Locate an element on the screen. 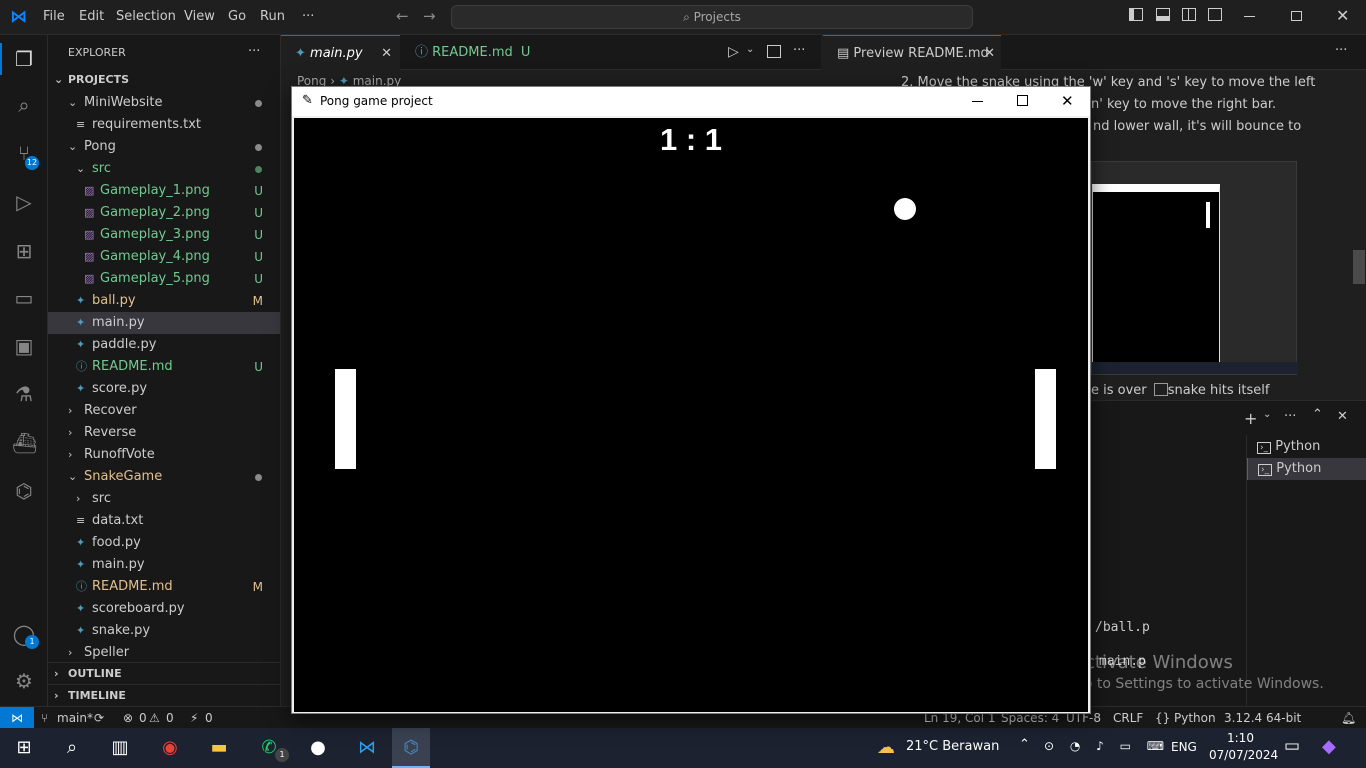 This screenshot has width=1366, height=768. menu-selection: Selection is located at coordinates (146, 16).